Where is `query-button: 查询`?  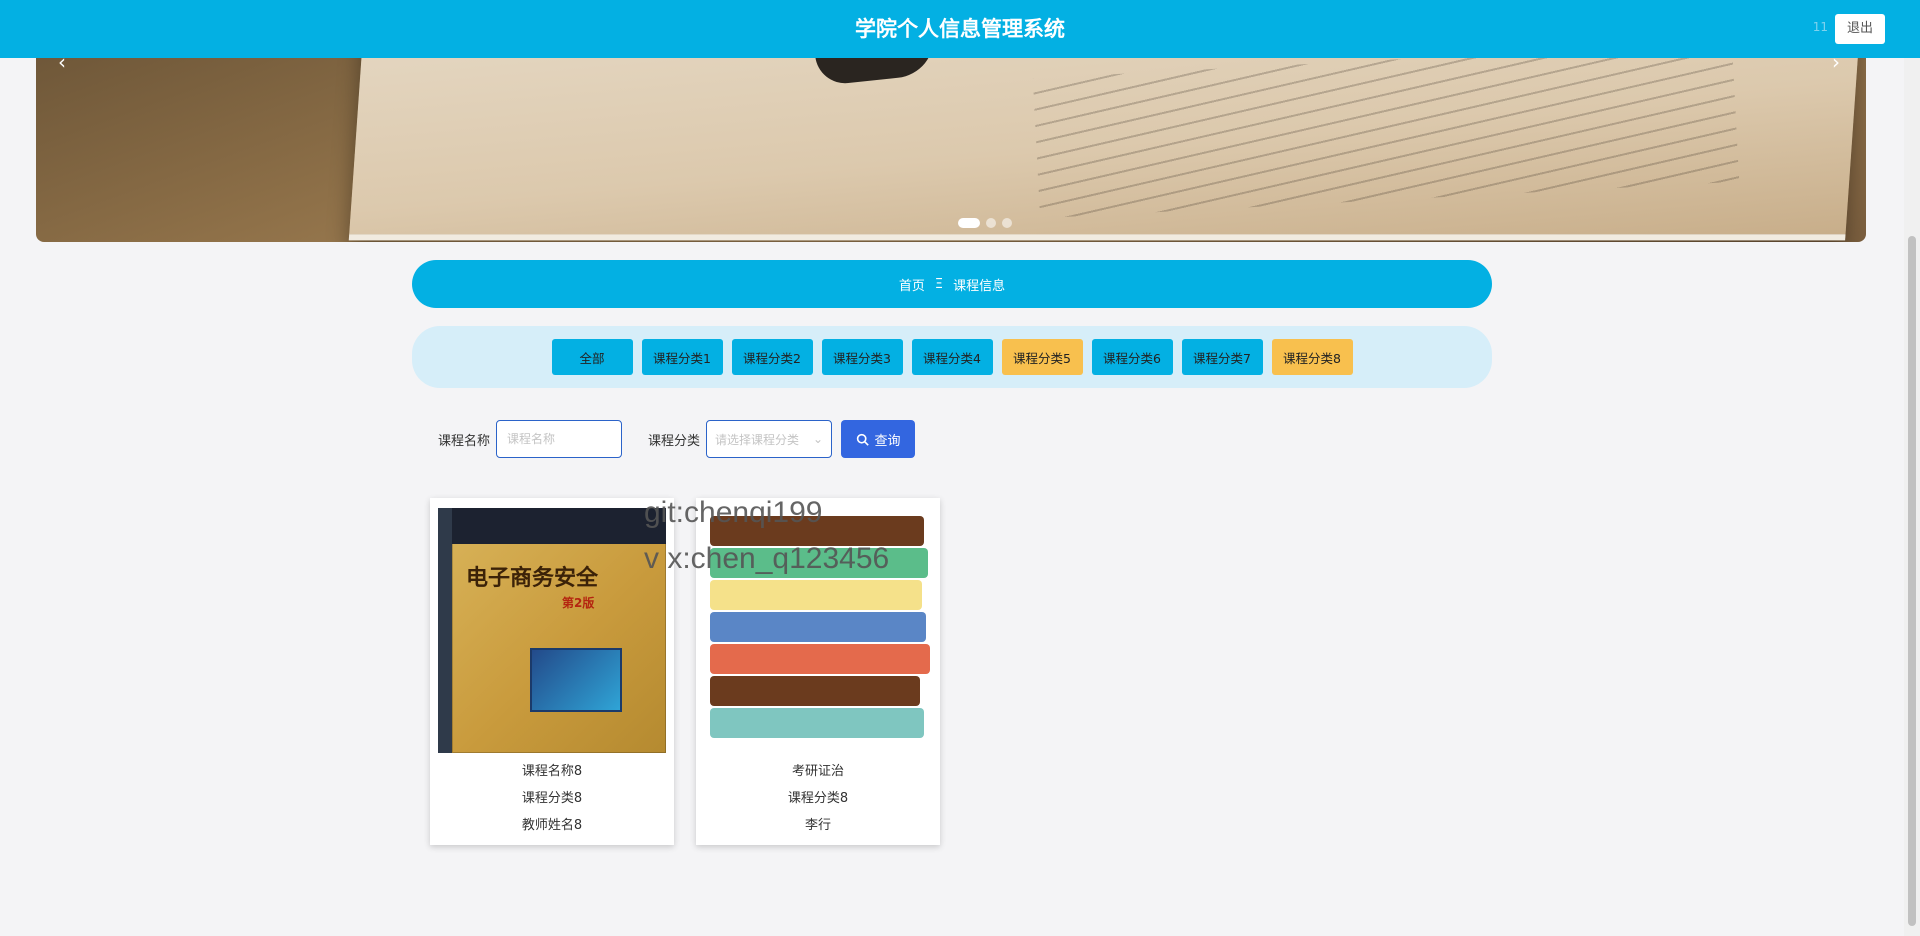 query-button: 查询 is located at coordinates (878, 439).